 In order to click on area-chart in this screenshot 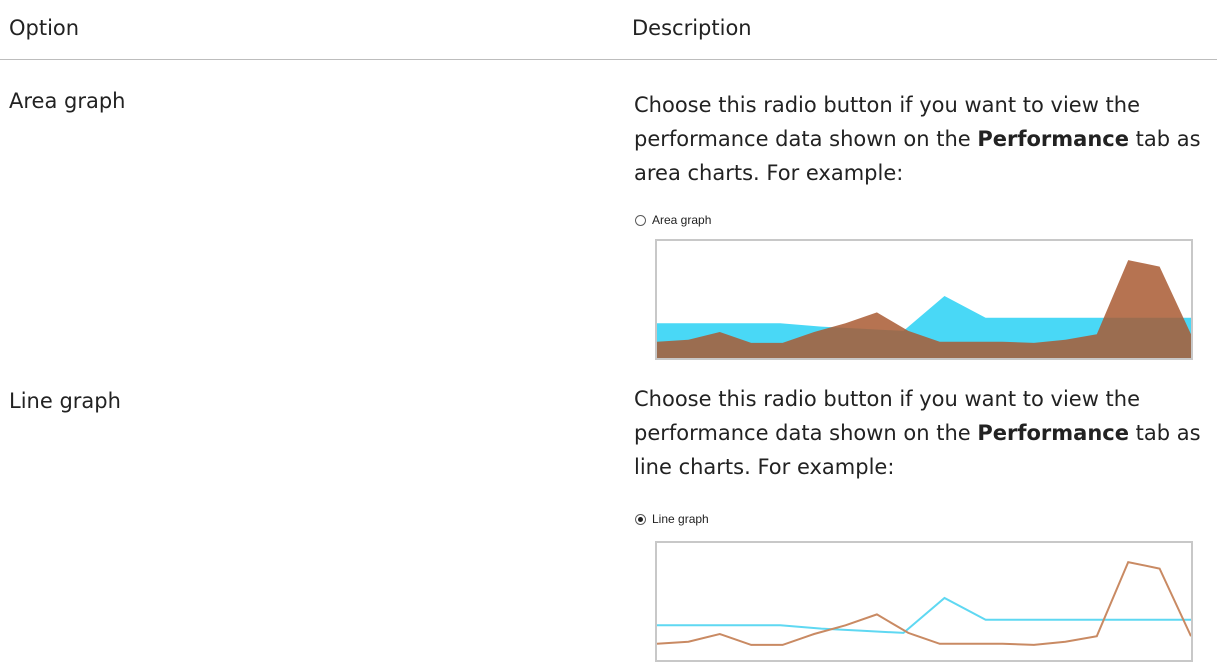, I will do `click(924, 309)`.